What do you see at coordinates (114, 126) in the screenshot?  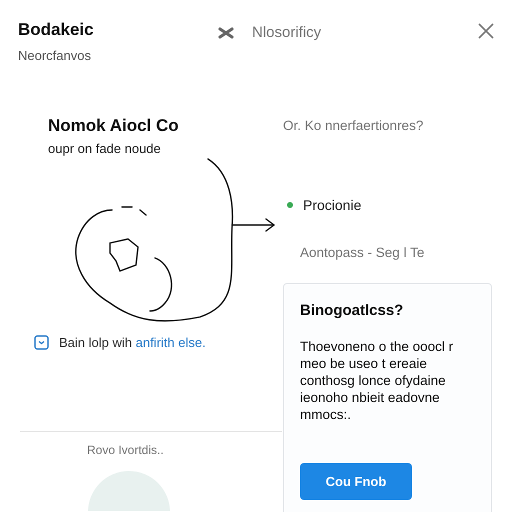 I see `section-heading: Nomok Aiocl Co` at bounding box center [114, 126].